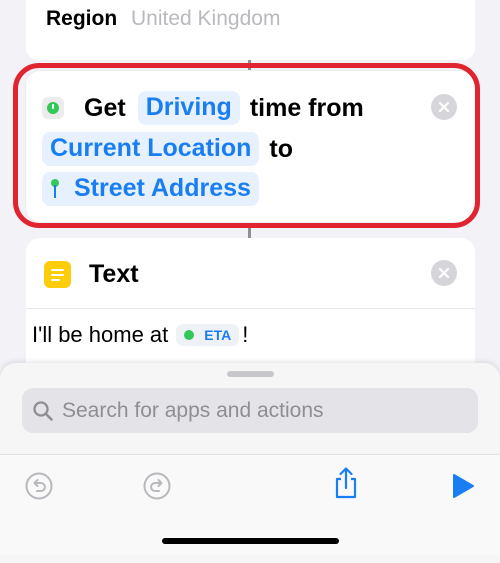 Image resolution: width=500 pixels, height=563 pixels. I want to click on search-bar, so click(250, 410).